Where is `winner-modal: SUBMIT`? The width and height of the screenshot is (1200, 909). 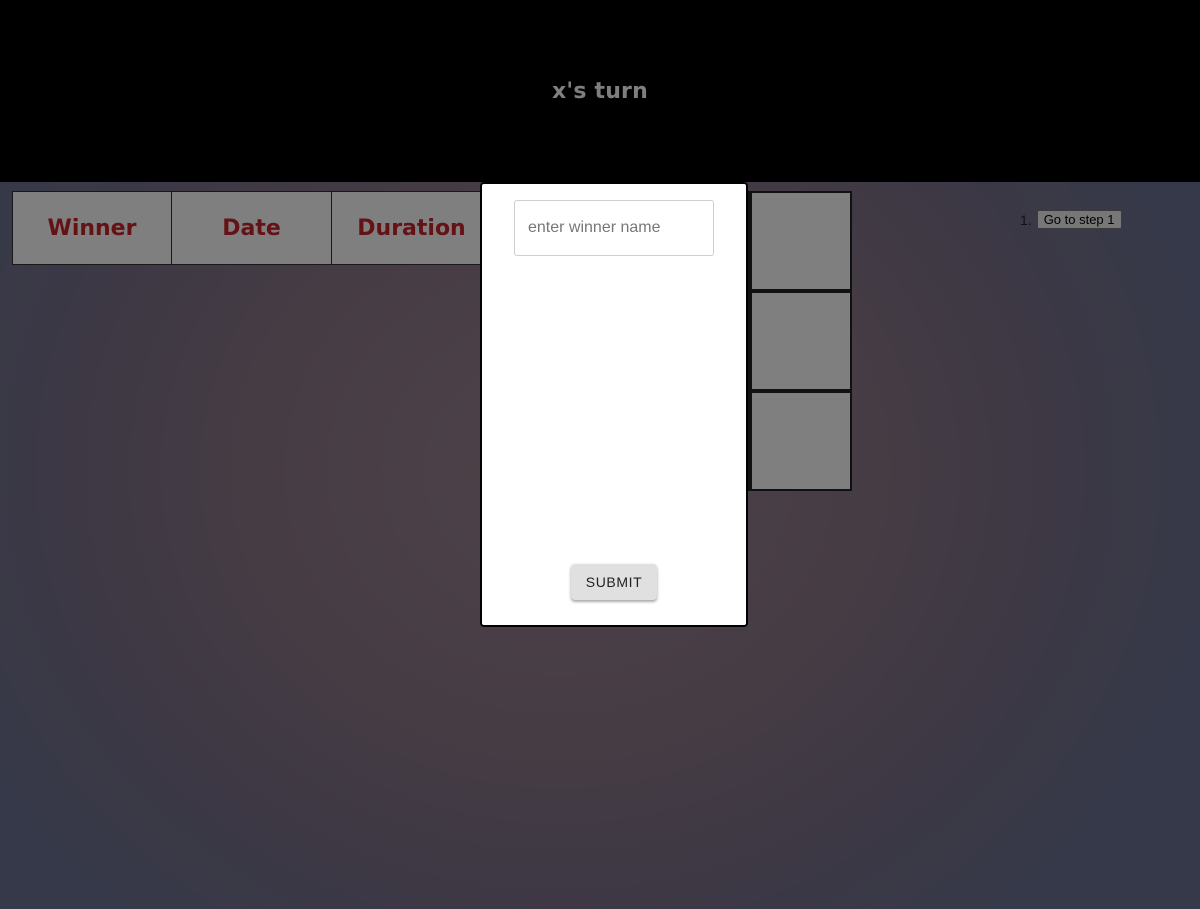
winner-modal: SUBMIT is located at coordinates (614, 404).